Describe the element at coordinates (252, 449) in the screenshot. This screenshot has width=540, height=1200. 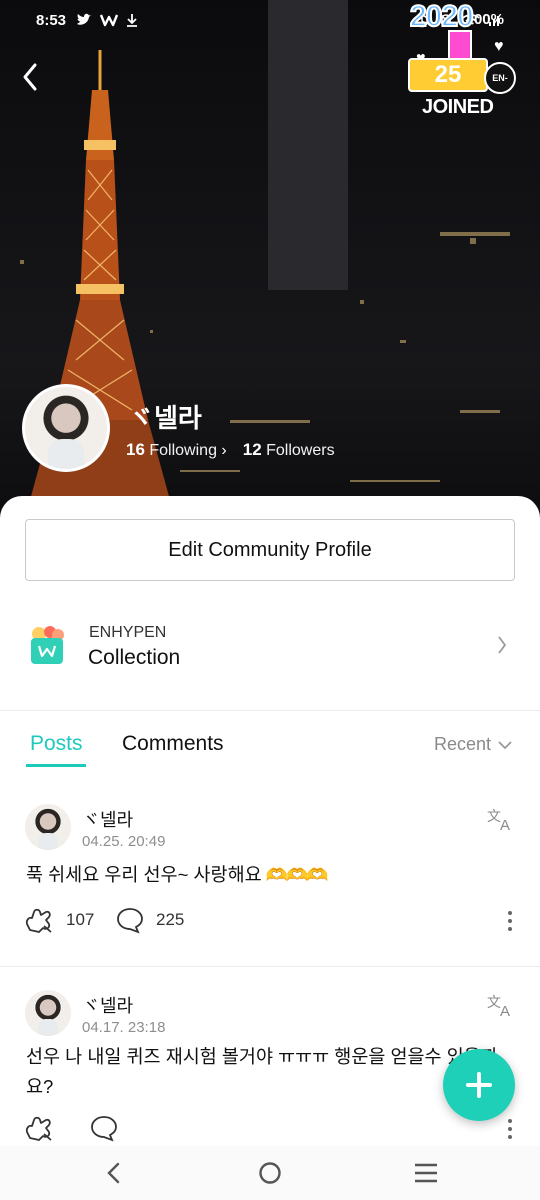
I see `followers-count: 12` at that location.